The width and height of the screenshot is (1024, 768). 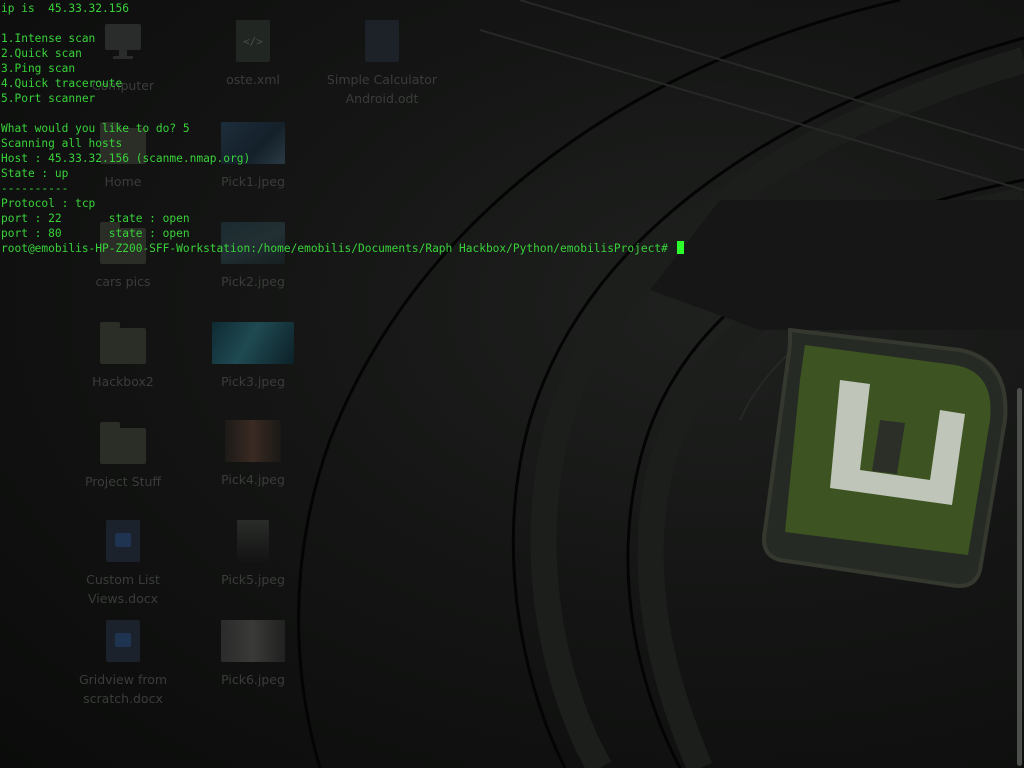 I want to click on terminal-line: State : up, so click(x=35, y=173).